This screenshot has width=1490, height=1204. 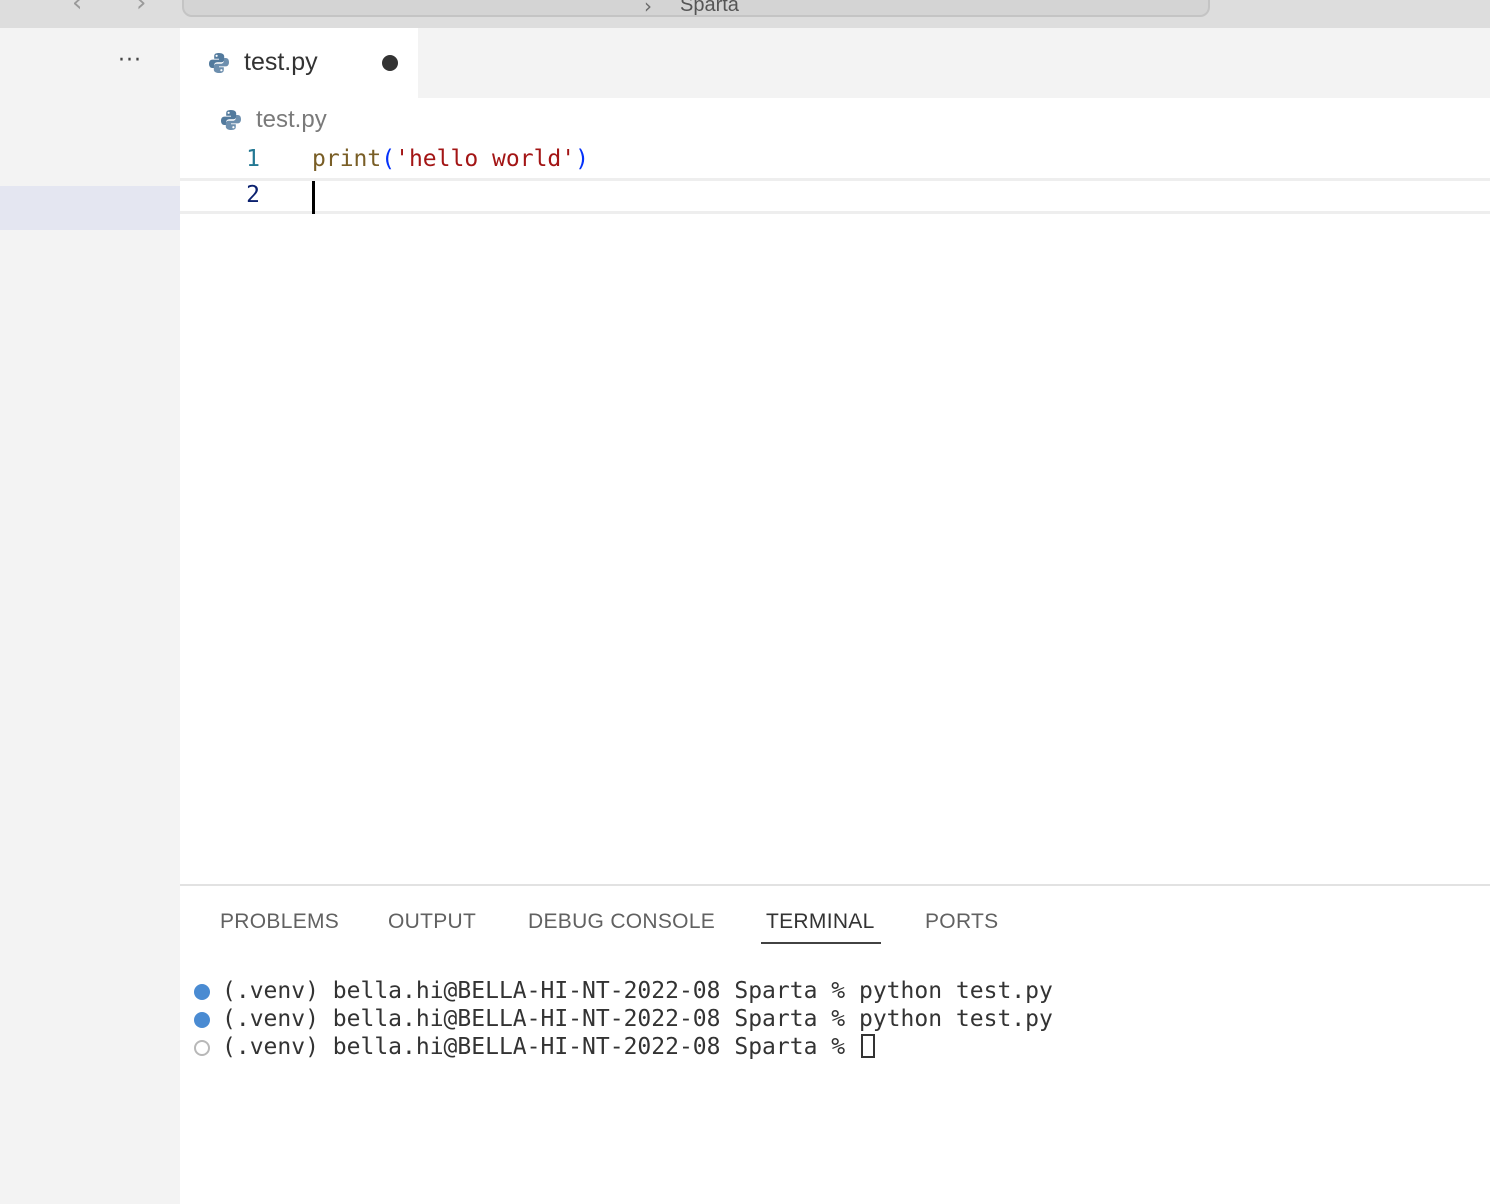 What do you see at coordinates (313, 197) in the screenshot?
I see `text-cursor` at bounding box center [313, 197].